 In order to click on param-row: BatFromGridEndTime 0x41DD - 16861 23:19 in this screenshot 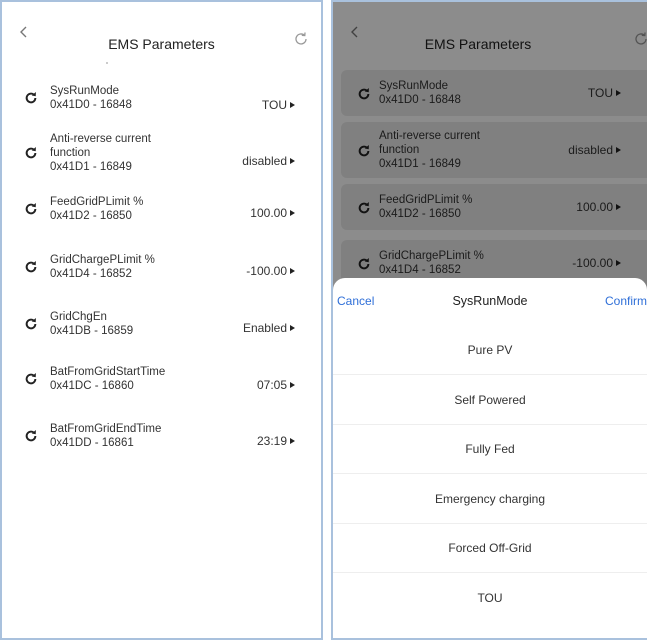, I will do `click(161, 439)`.